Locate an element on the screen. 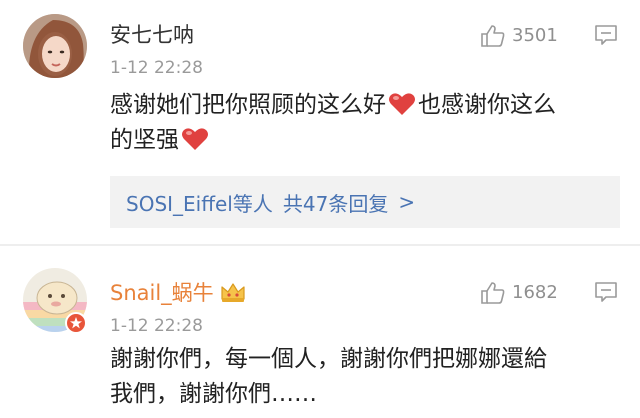 The image size is (640, 418). text-segment: 感谢她们把你照顾的这么好 is located at coordinates (248, 105).